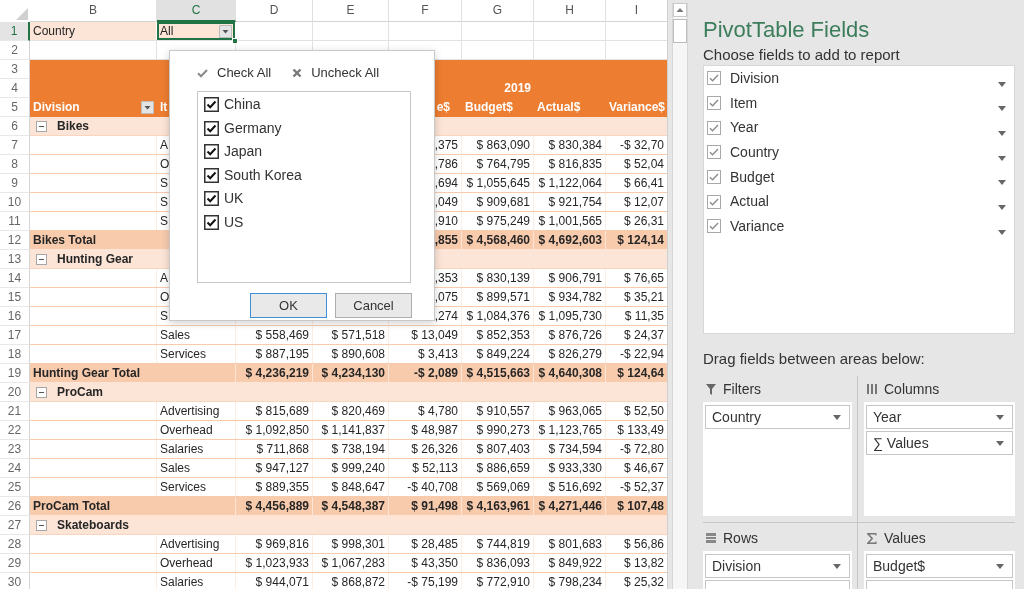  What do you see at coordinates (852, 201) in the screenshot?
I see `field-item: Actual` at bounding box center [852, 201].